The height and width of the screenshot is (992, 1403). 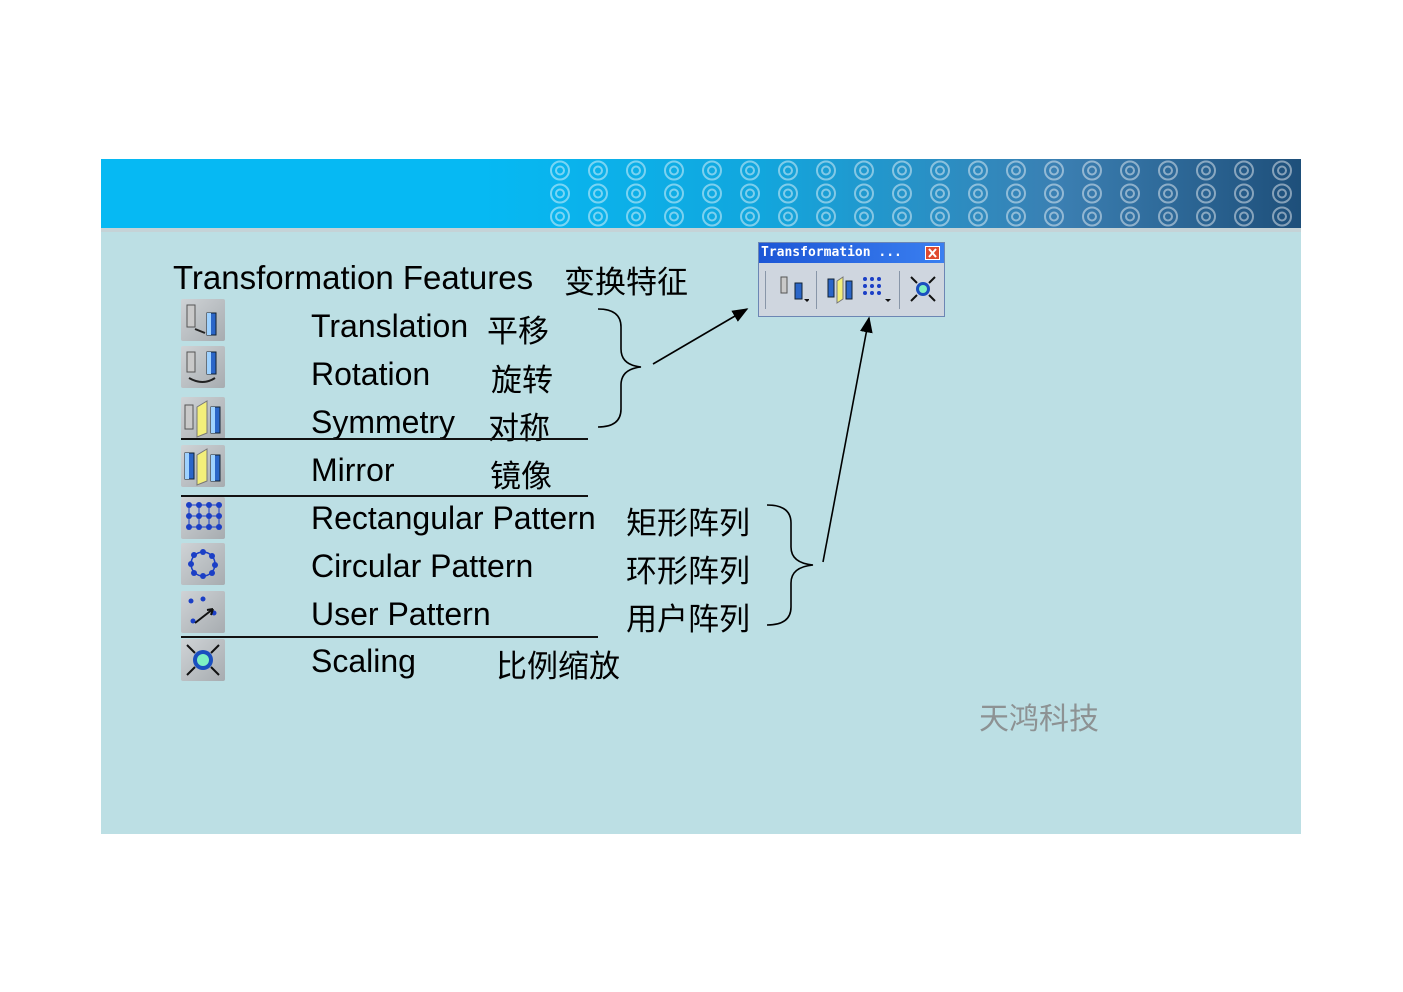 I want to click on symmetry-icon, so click(x=203, y=418).